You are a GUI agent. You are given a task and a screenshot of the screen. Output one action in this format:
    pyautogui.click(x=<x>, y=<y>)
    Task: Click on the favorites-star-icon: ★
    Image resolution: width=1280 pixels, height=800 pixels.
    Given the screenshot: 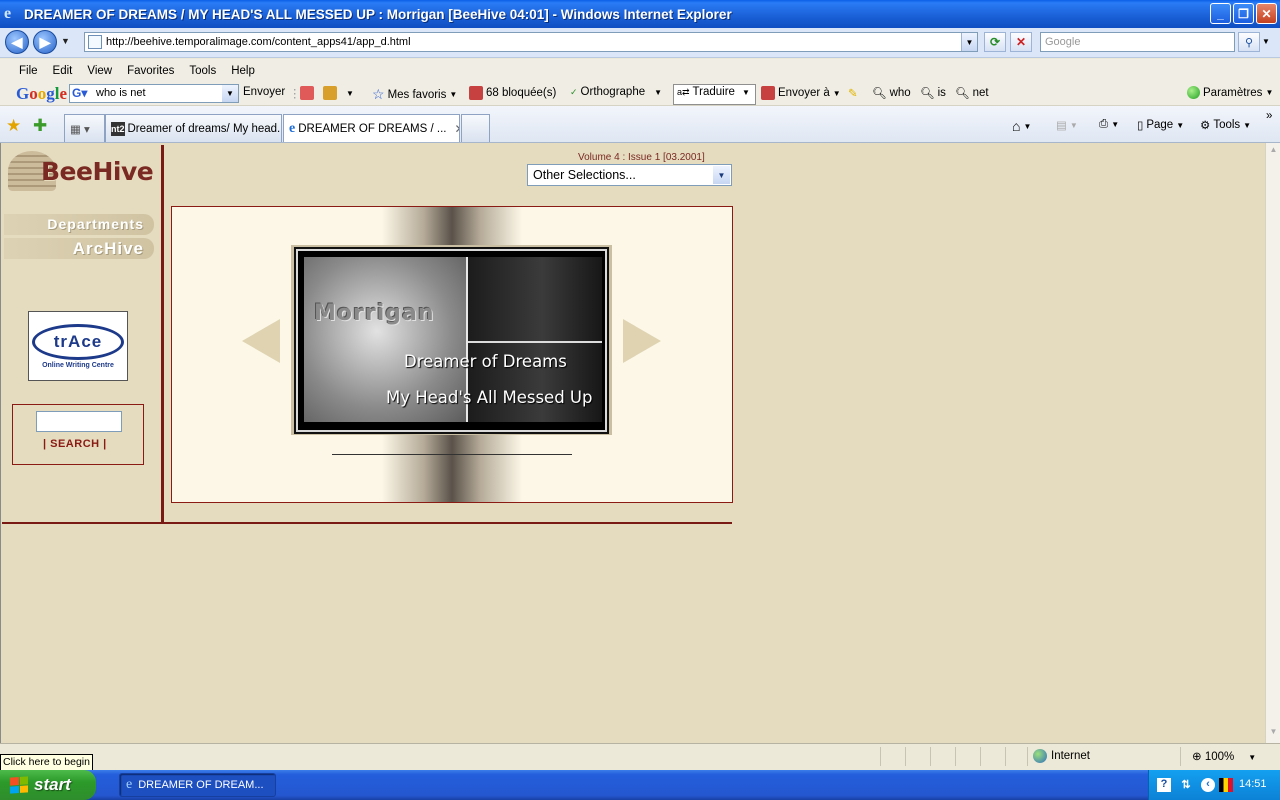 What is the action you would take?
    pyautogui.click(x=13, y=126)
    